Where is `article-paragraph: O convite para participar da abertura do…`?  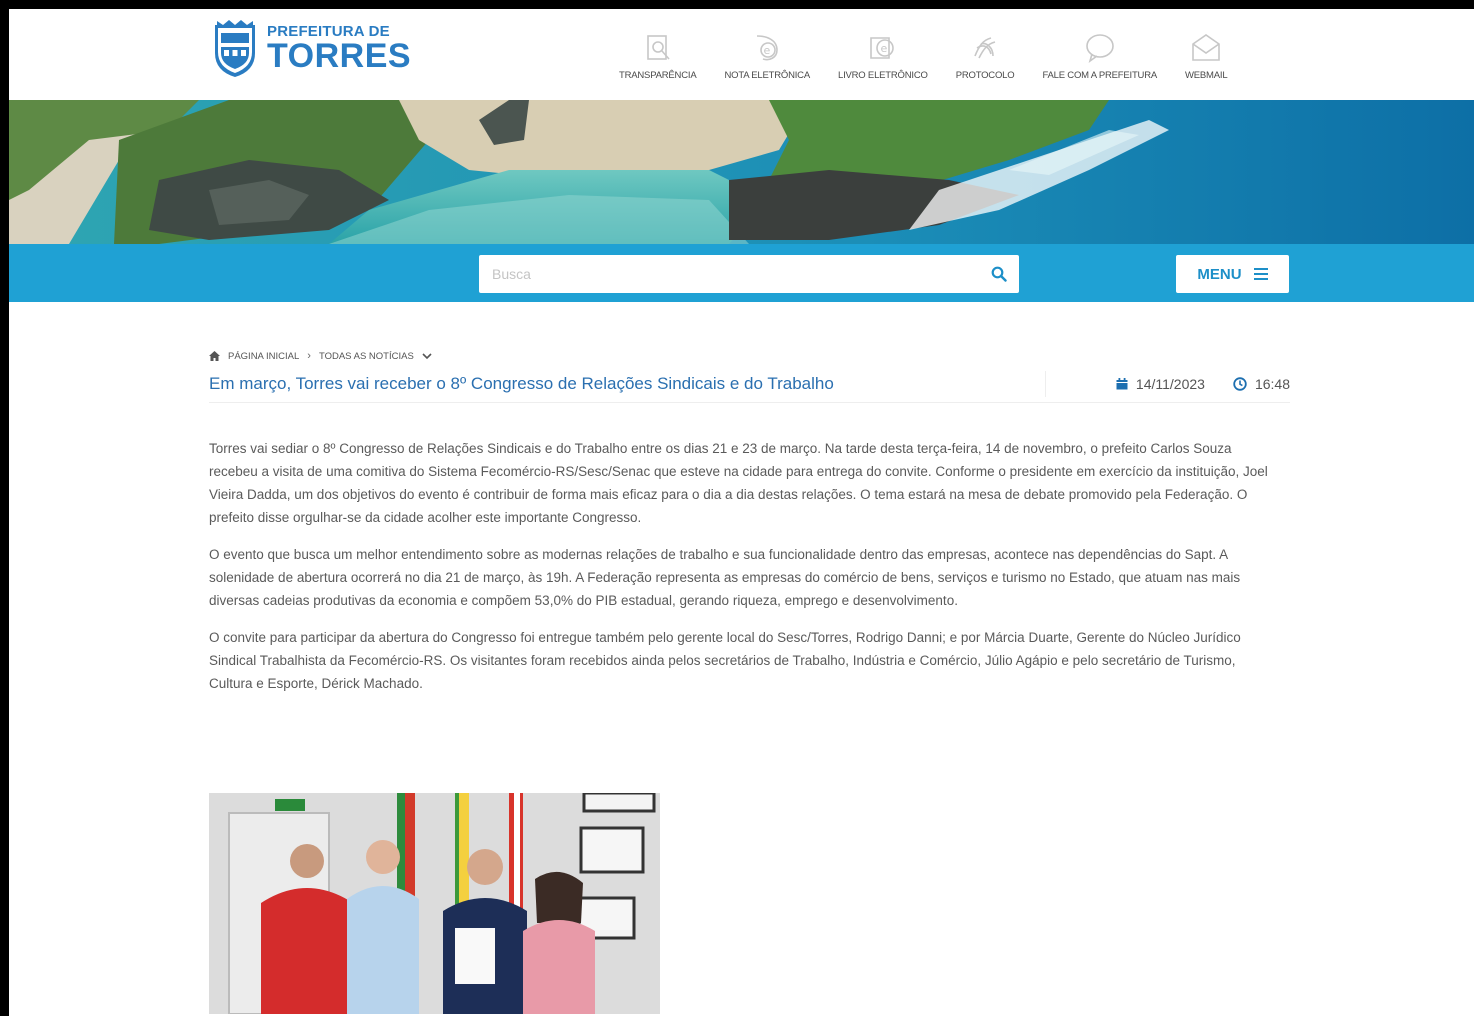 article-paragraph: O convite para participar da abertura do… is located at coordinates (725, 660).